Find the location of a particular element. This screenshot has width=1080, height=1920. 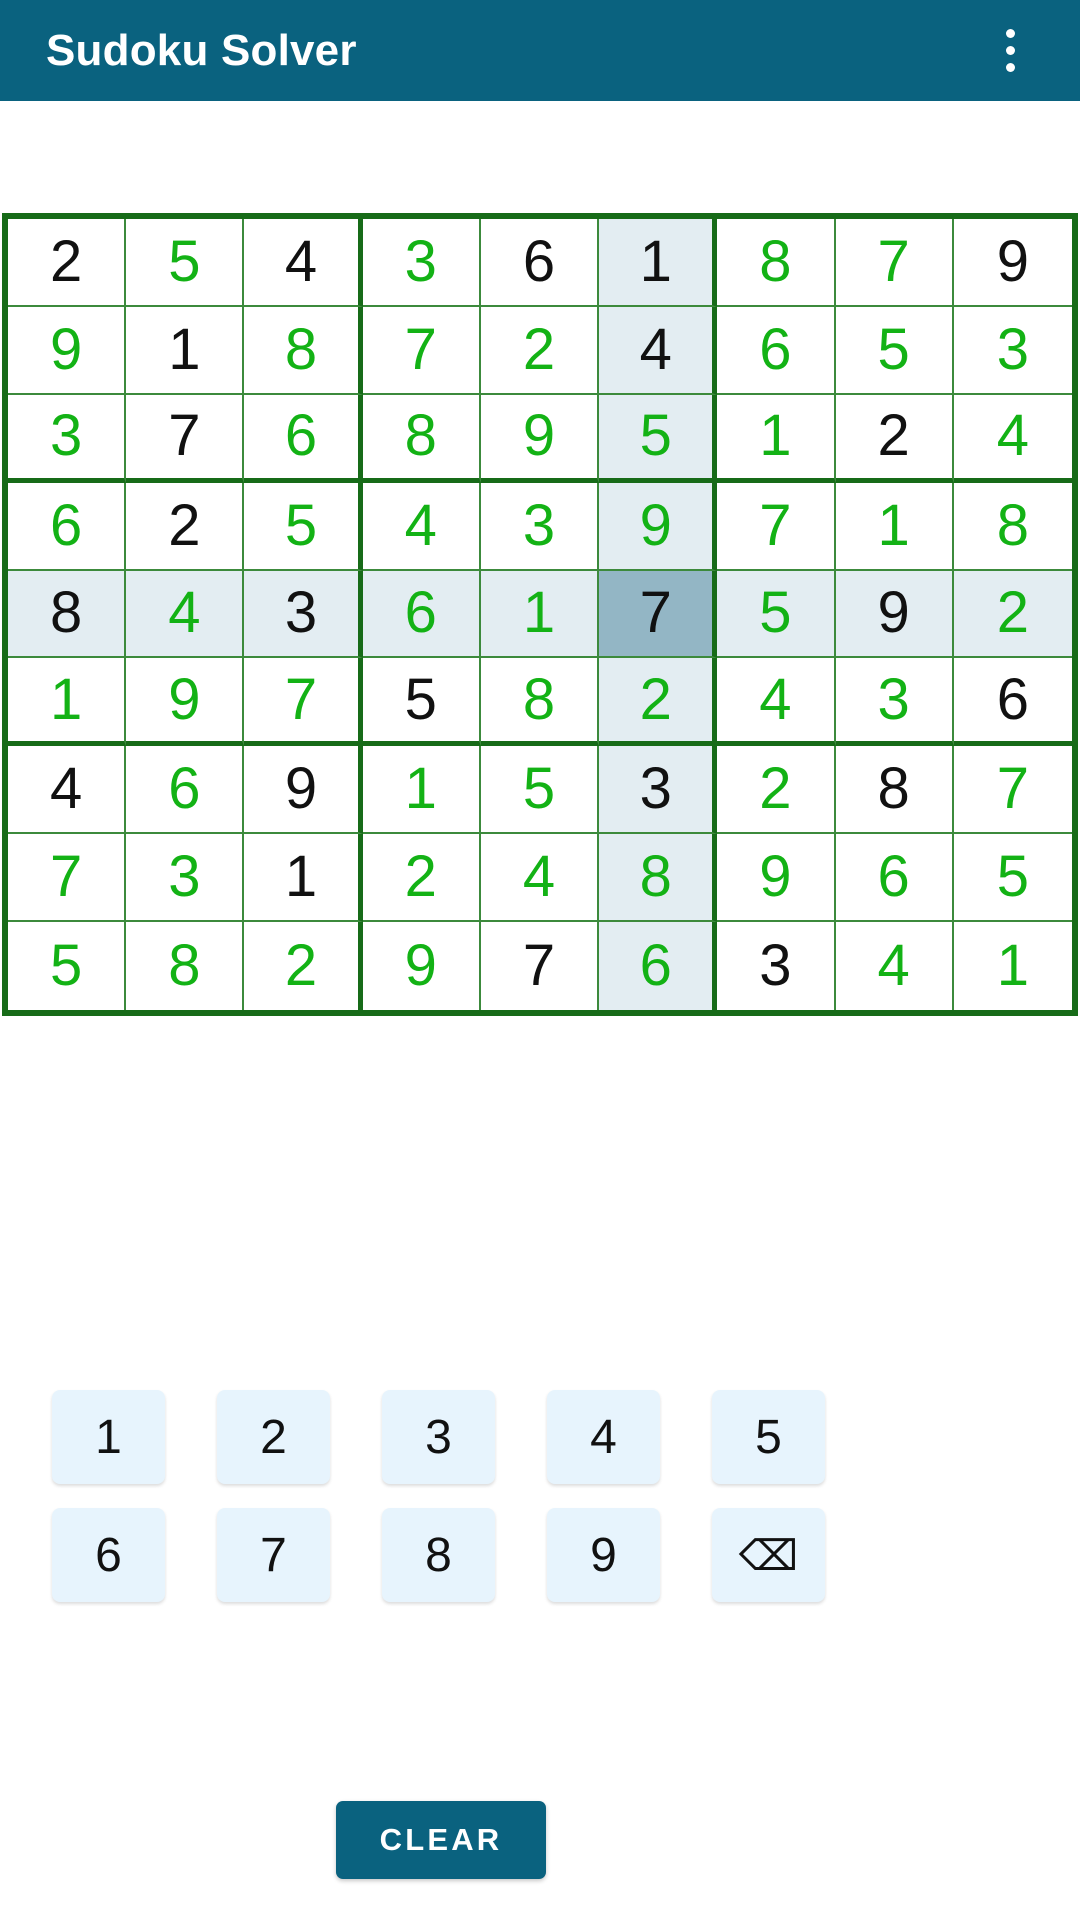

number-key-6: 6 is located at coordinates (108, 1555).